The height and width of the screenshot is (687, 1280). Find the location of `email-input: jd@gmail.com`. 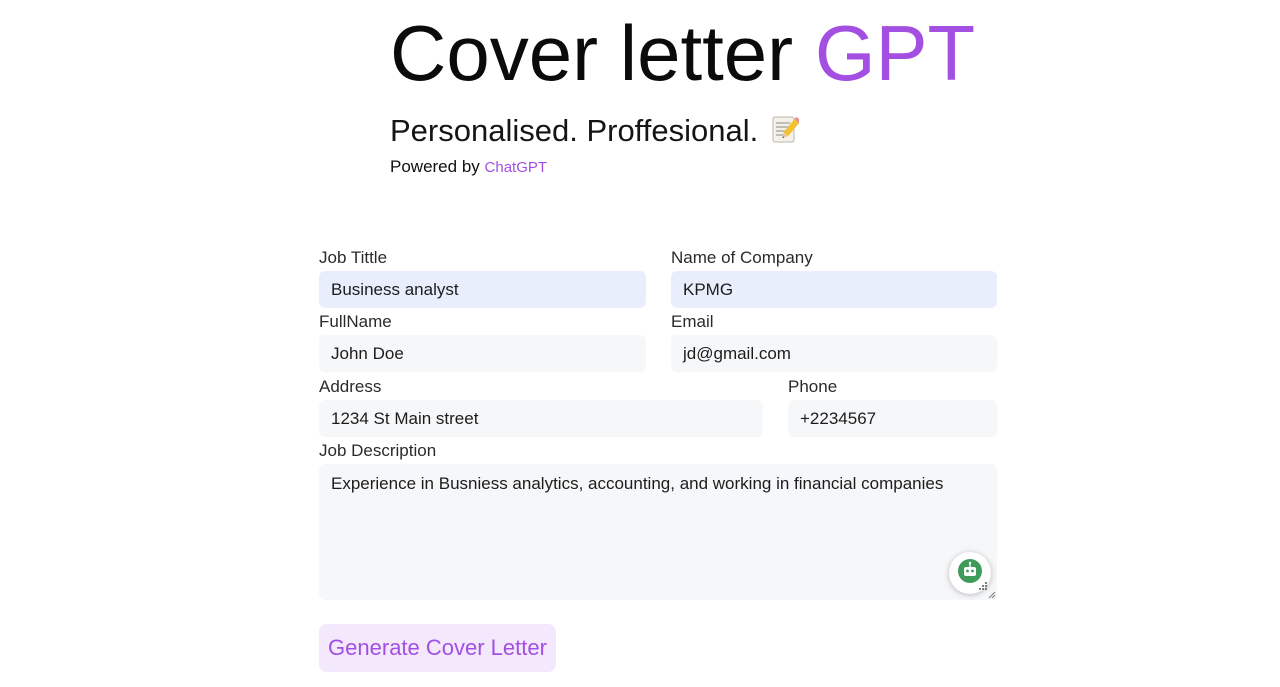

email-input: jd@gmail.com is located at coordinates (834, 353).